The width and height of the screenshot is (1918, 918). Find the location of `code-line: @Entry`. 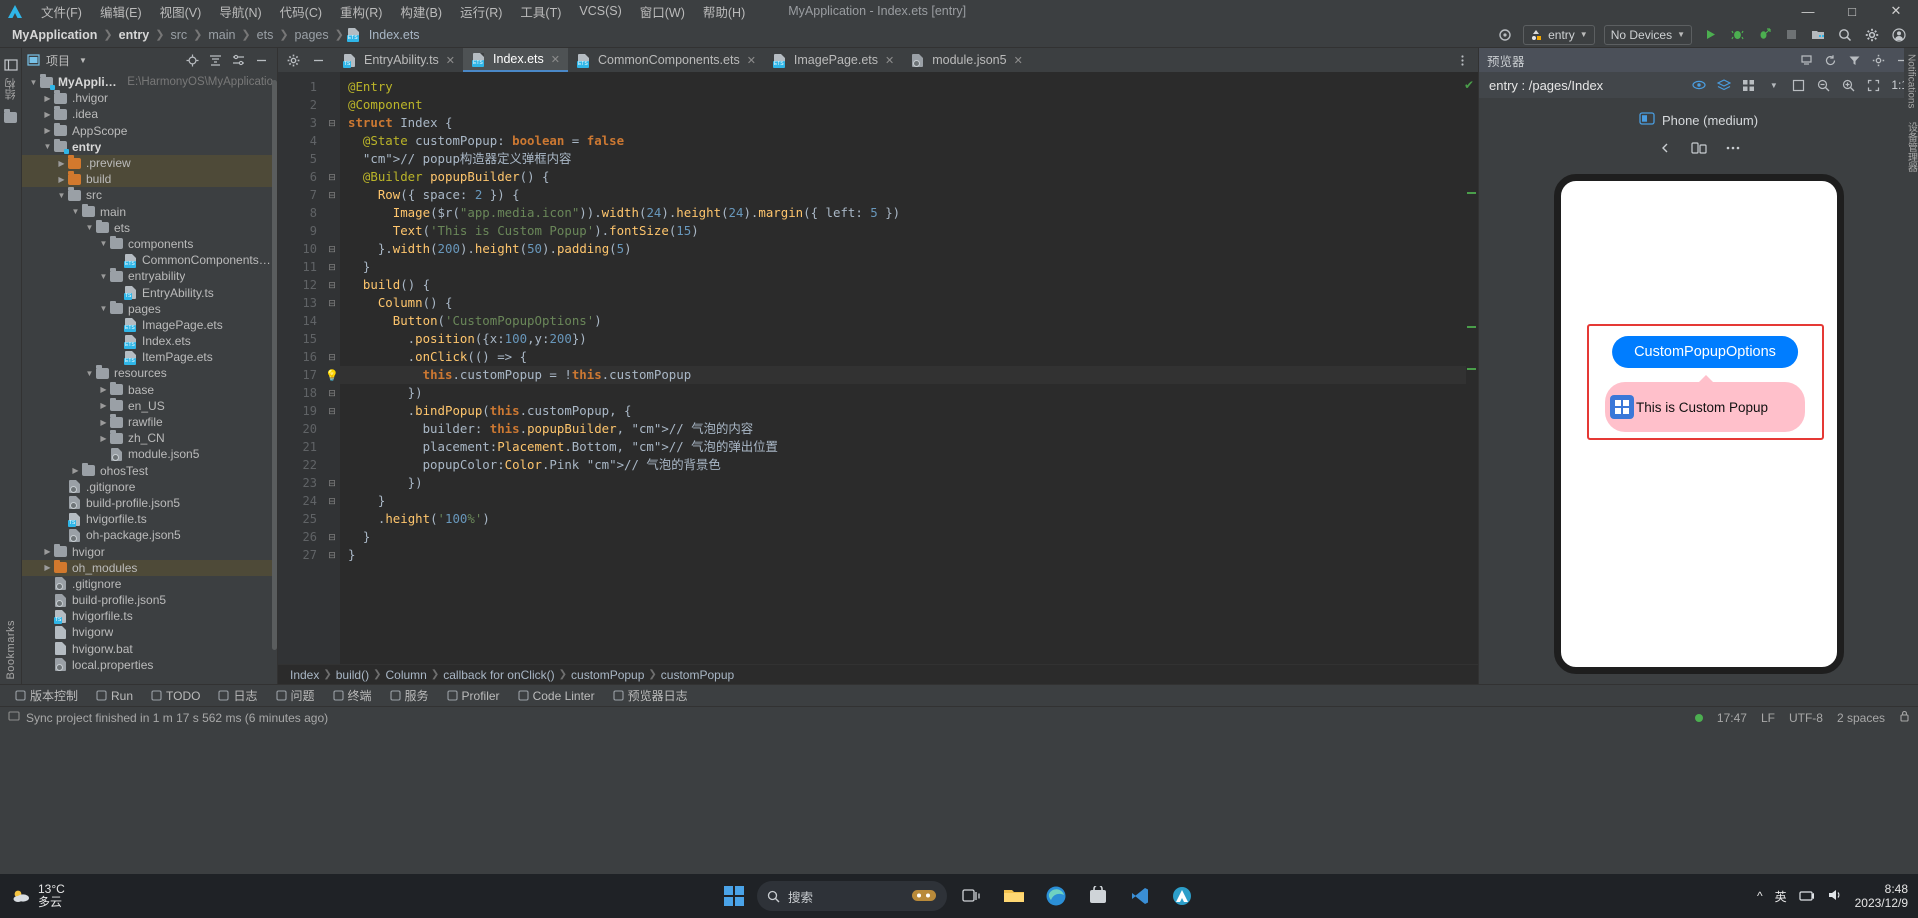

code-line: @Entry is located at coordinates (909, 87).